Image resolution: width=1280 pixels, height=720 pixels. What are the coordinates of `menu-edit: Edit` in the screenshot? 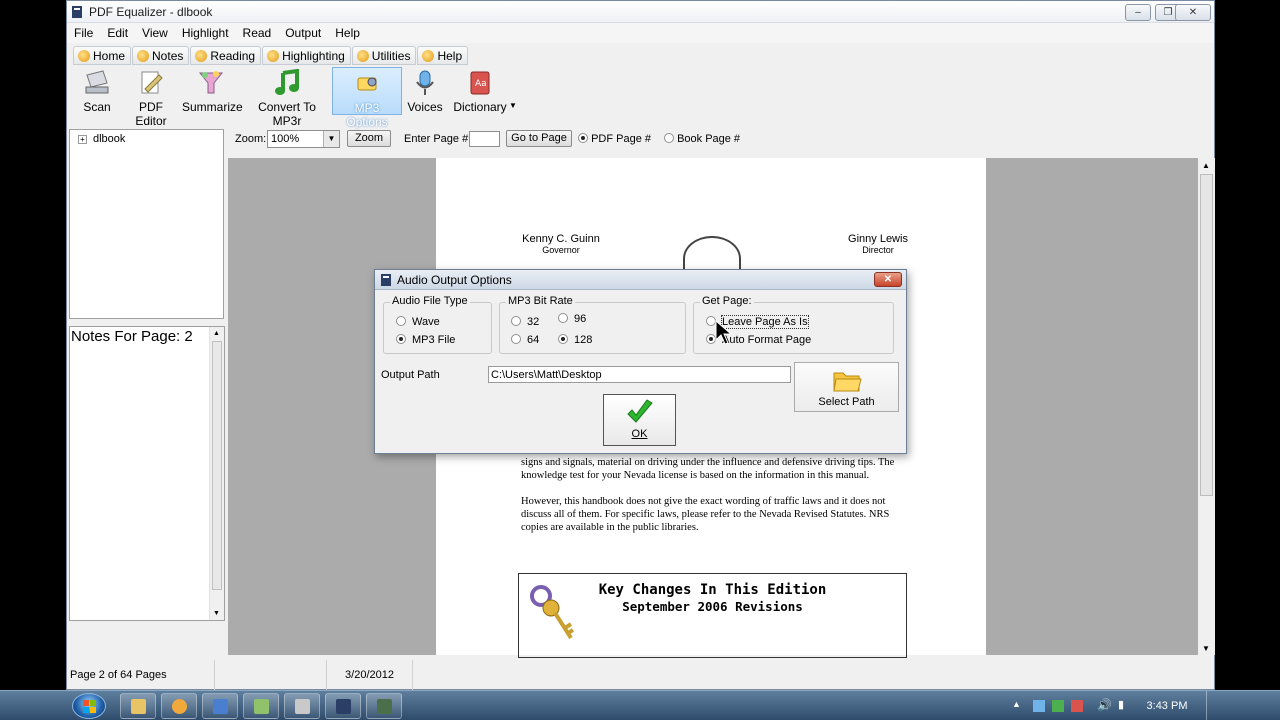 It's located at (117, 33).